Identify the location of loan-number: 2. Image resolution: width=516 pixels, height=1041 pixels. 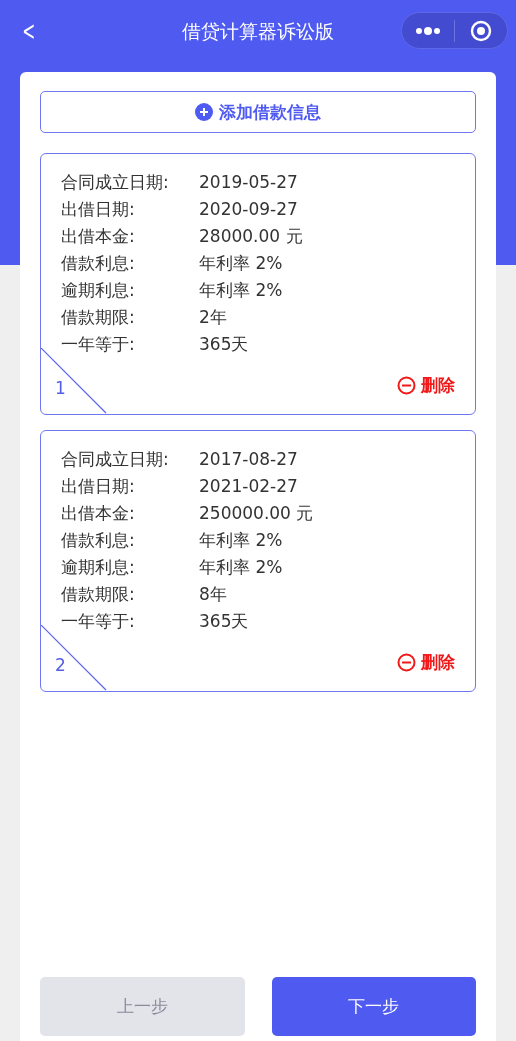
(60, 665).